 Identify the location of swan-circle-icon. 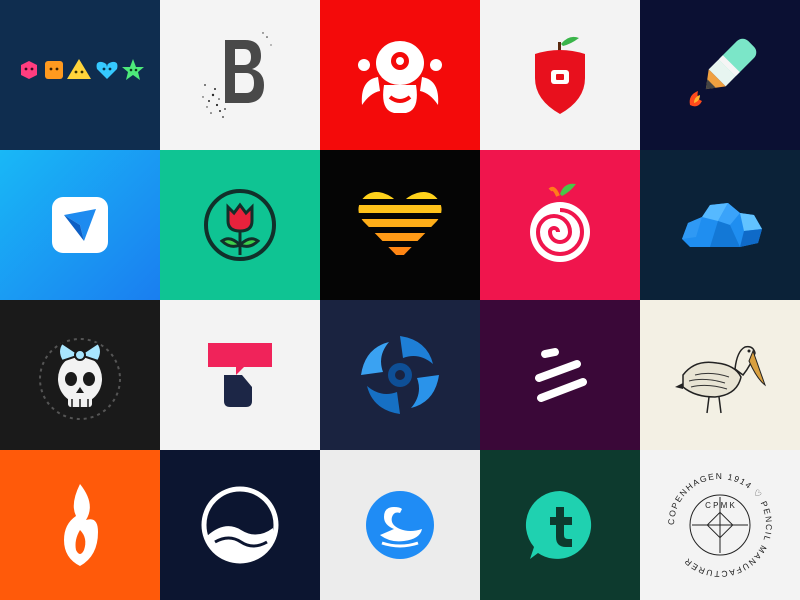
(400, 525).